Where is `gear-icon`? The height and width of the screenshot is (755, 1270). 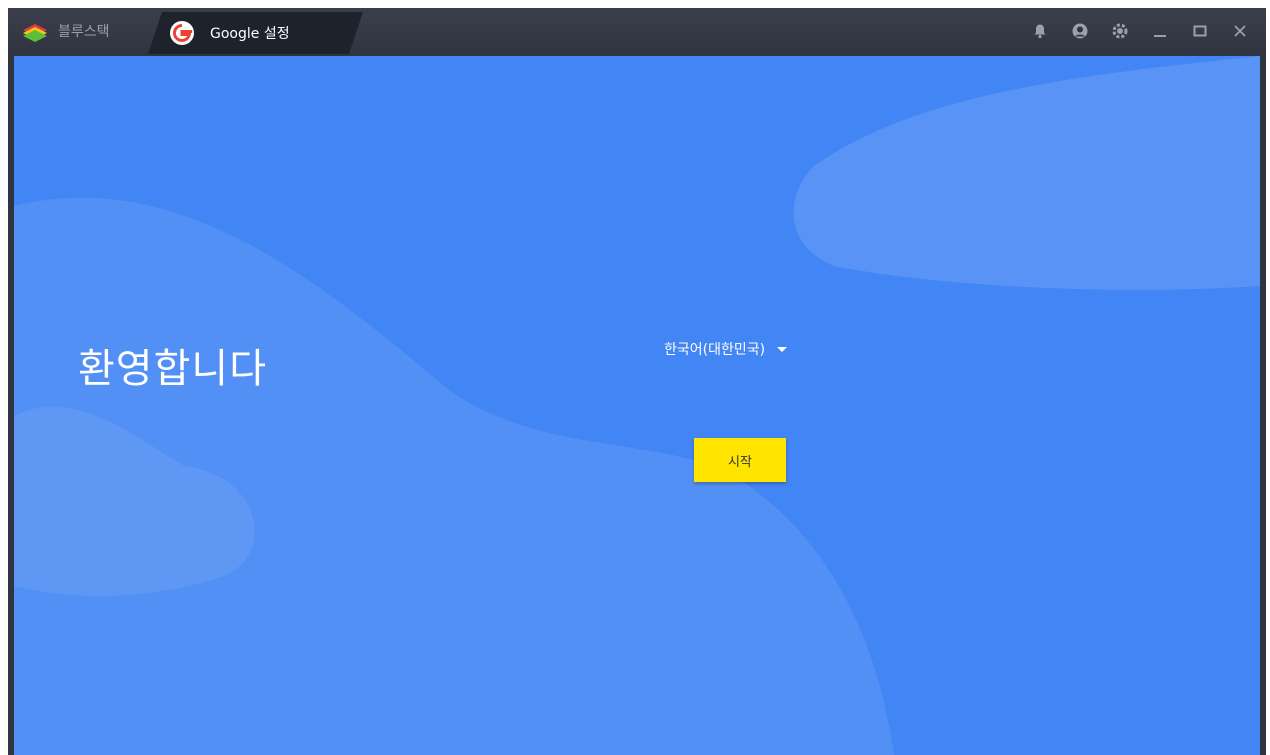
gear-icon is located at coordinates (1120, 31).